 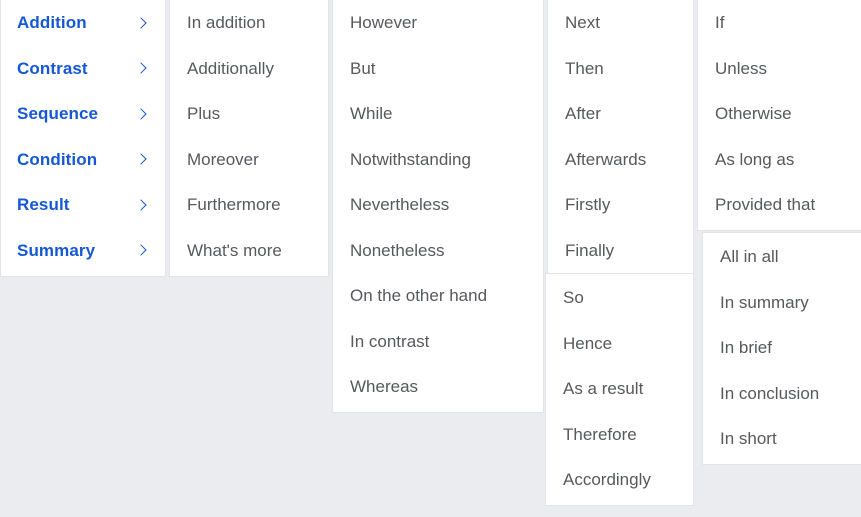 I want to click on connective-item: In conclusion, so click(x=782, y=394).